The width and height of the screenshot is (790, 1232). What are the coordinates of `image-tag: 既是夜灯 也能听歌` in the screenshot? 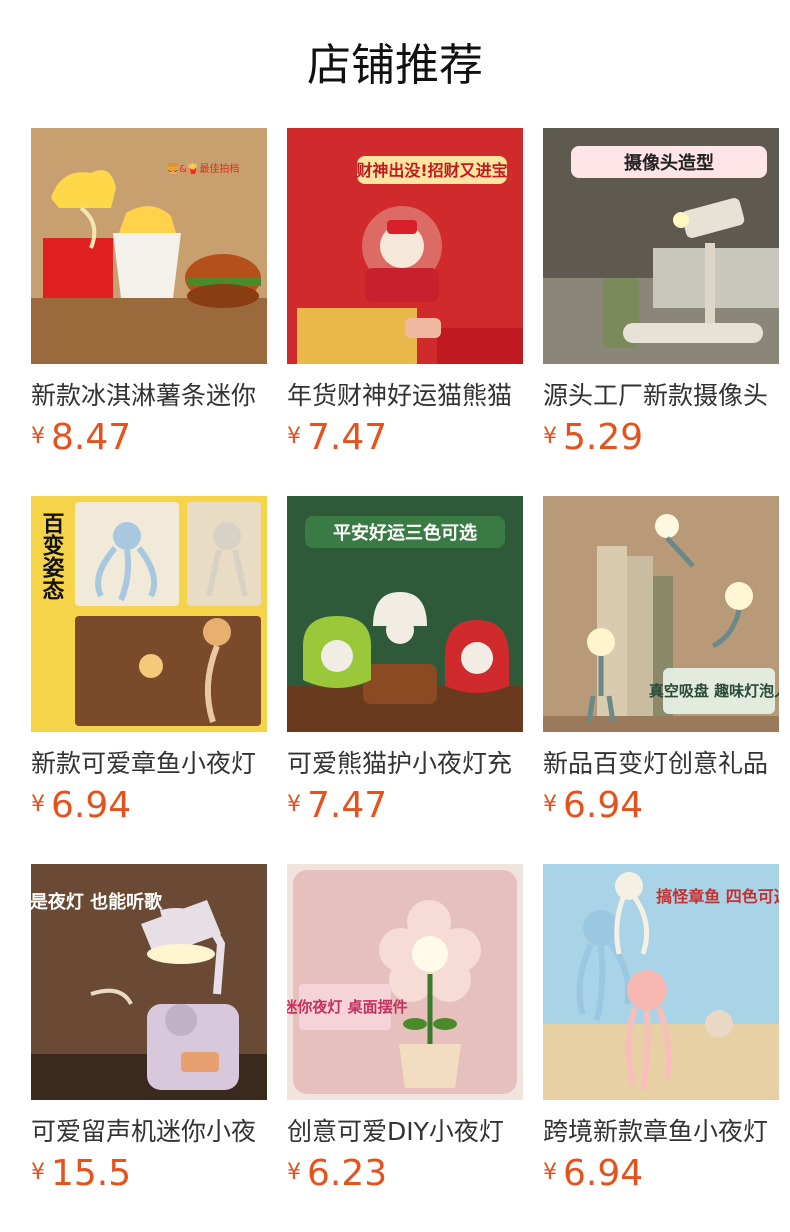 It's located at (97, 902).